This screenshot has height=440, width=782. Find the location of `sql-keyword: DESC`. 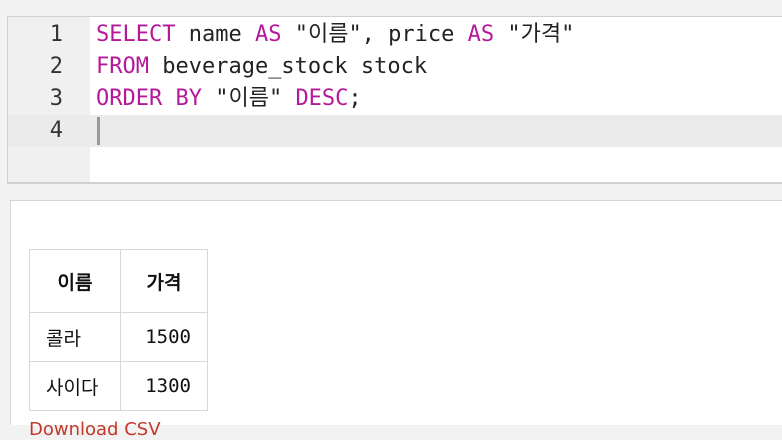

sql-keyword: DESC is located at coordinates (322, 98).